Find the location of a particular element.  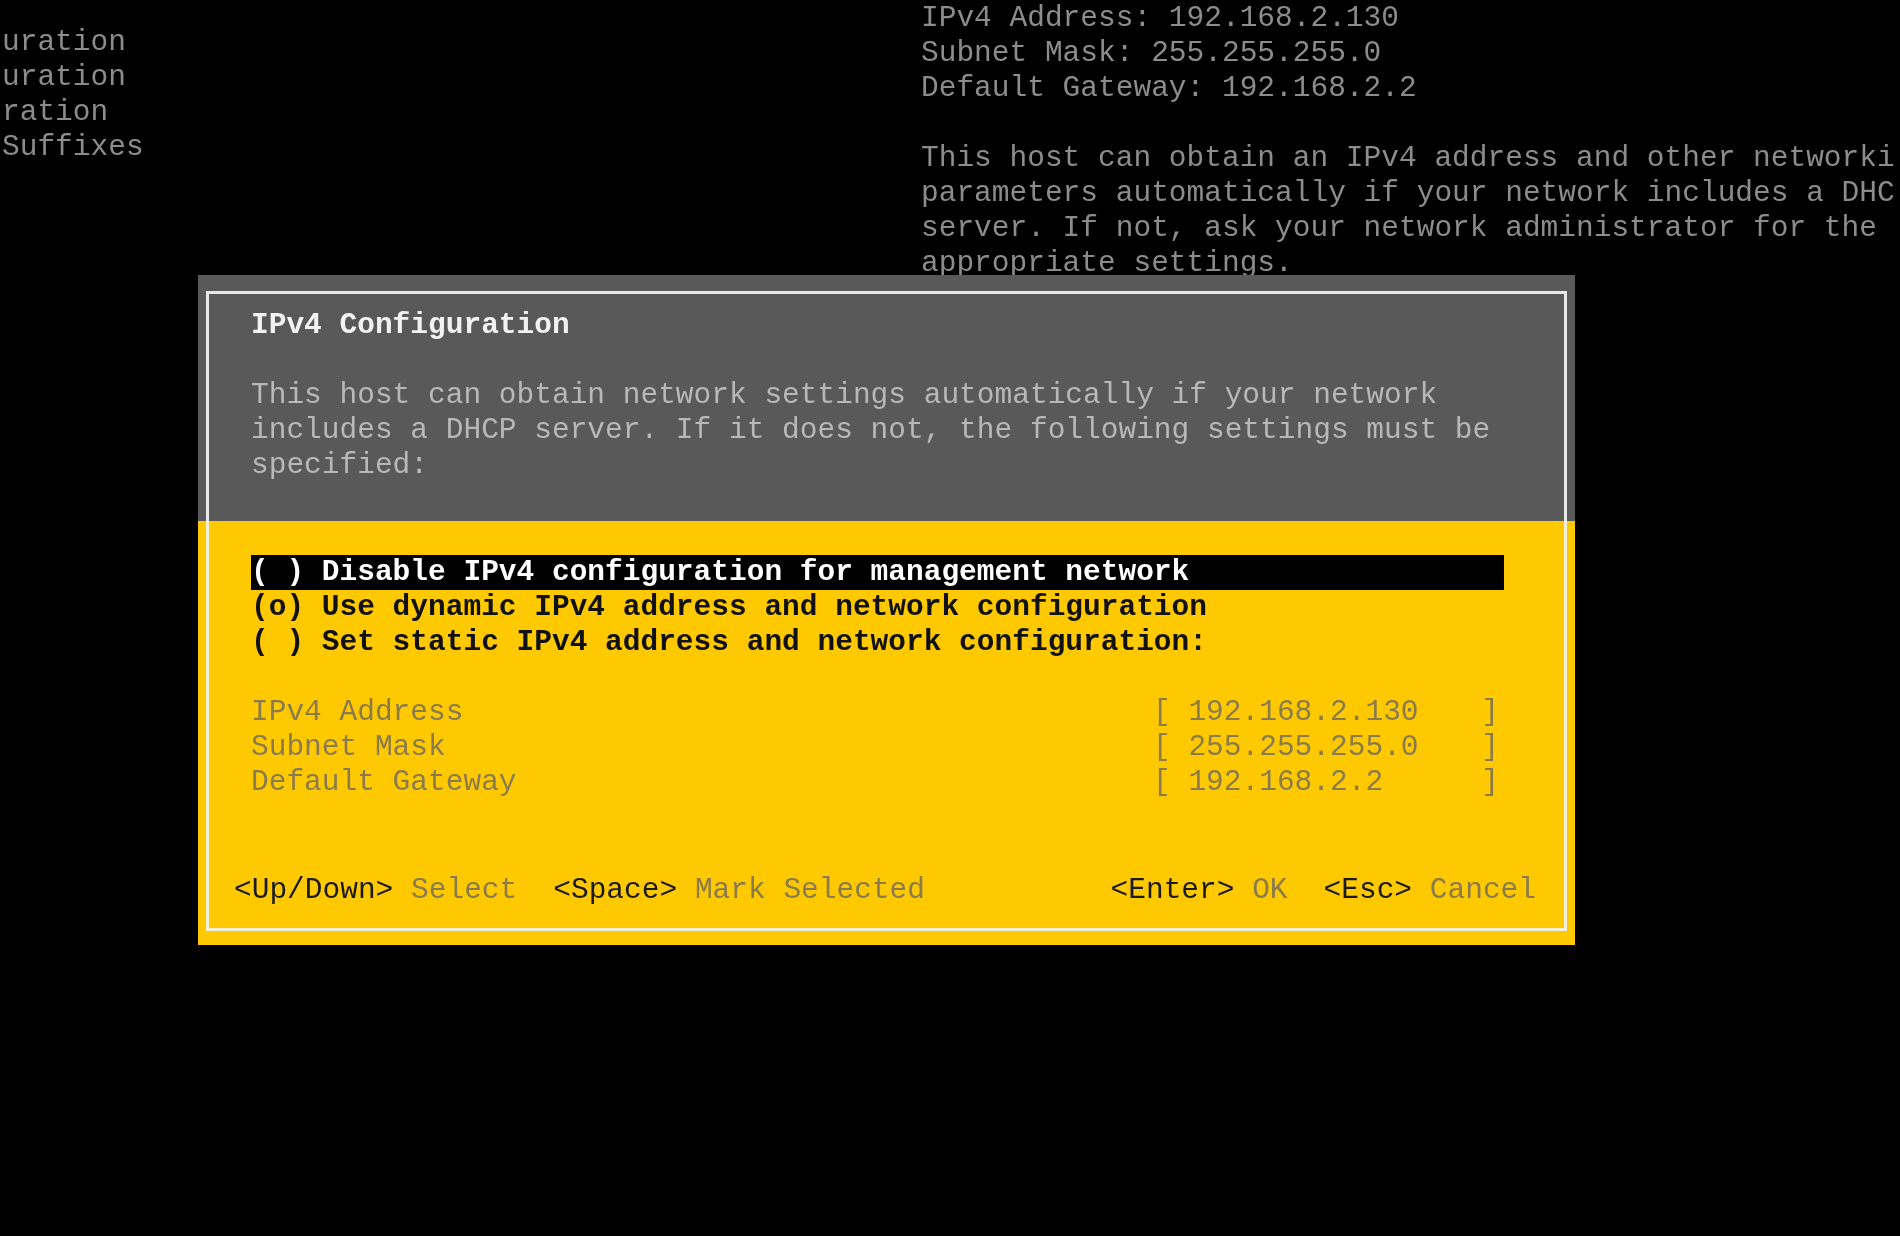

field-label: IPv4 Address is located at coordinates (357, 712).